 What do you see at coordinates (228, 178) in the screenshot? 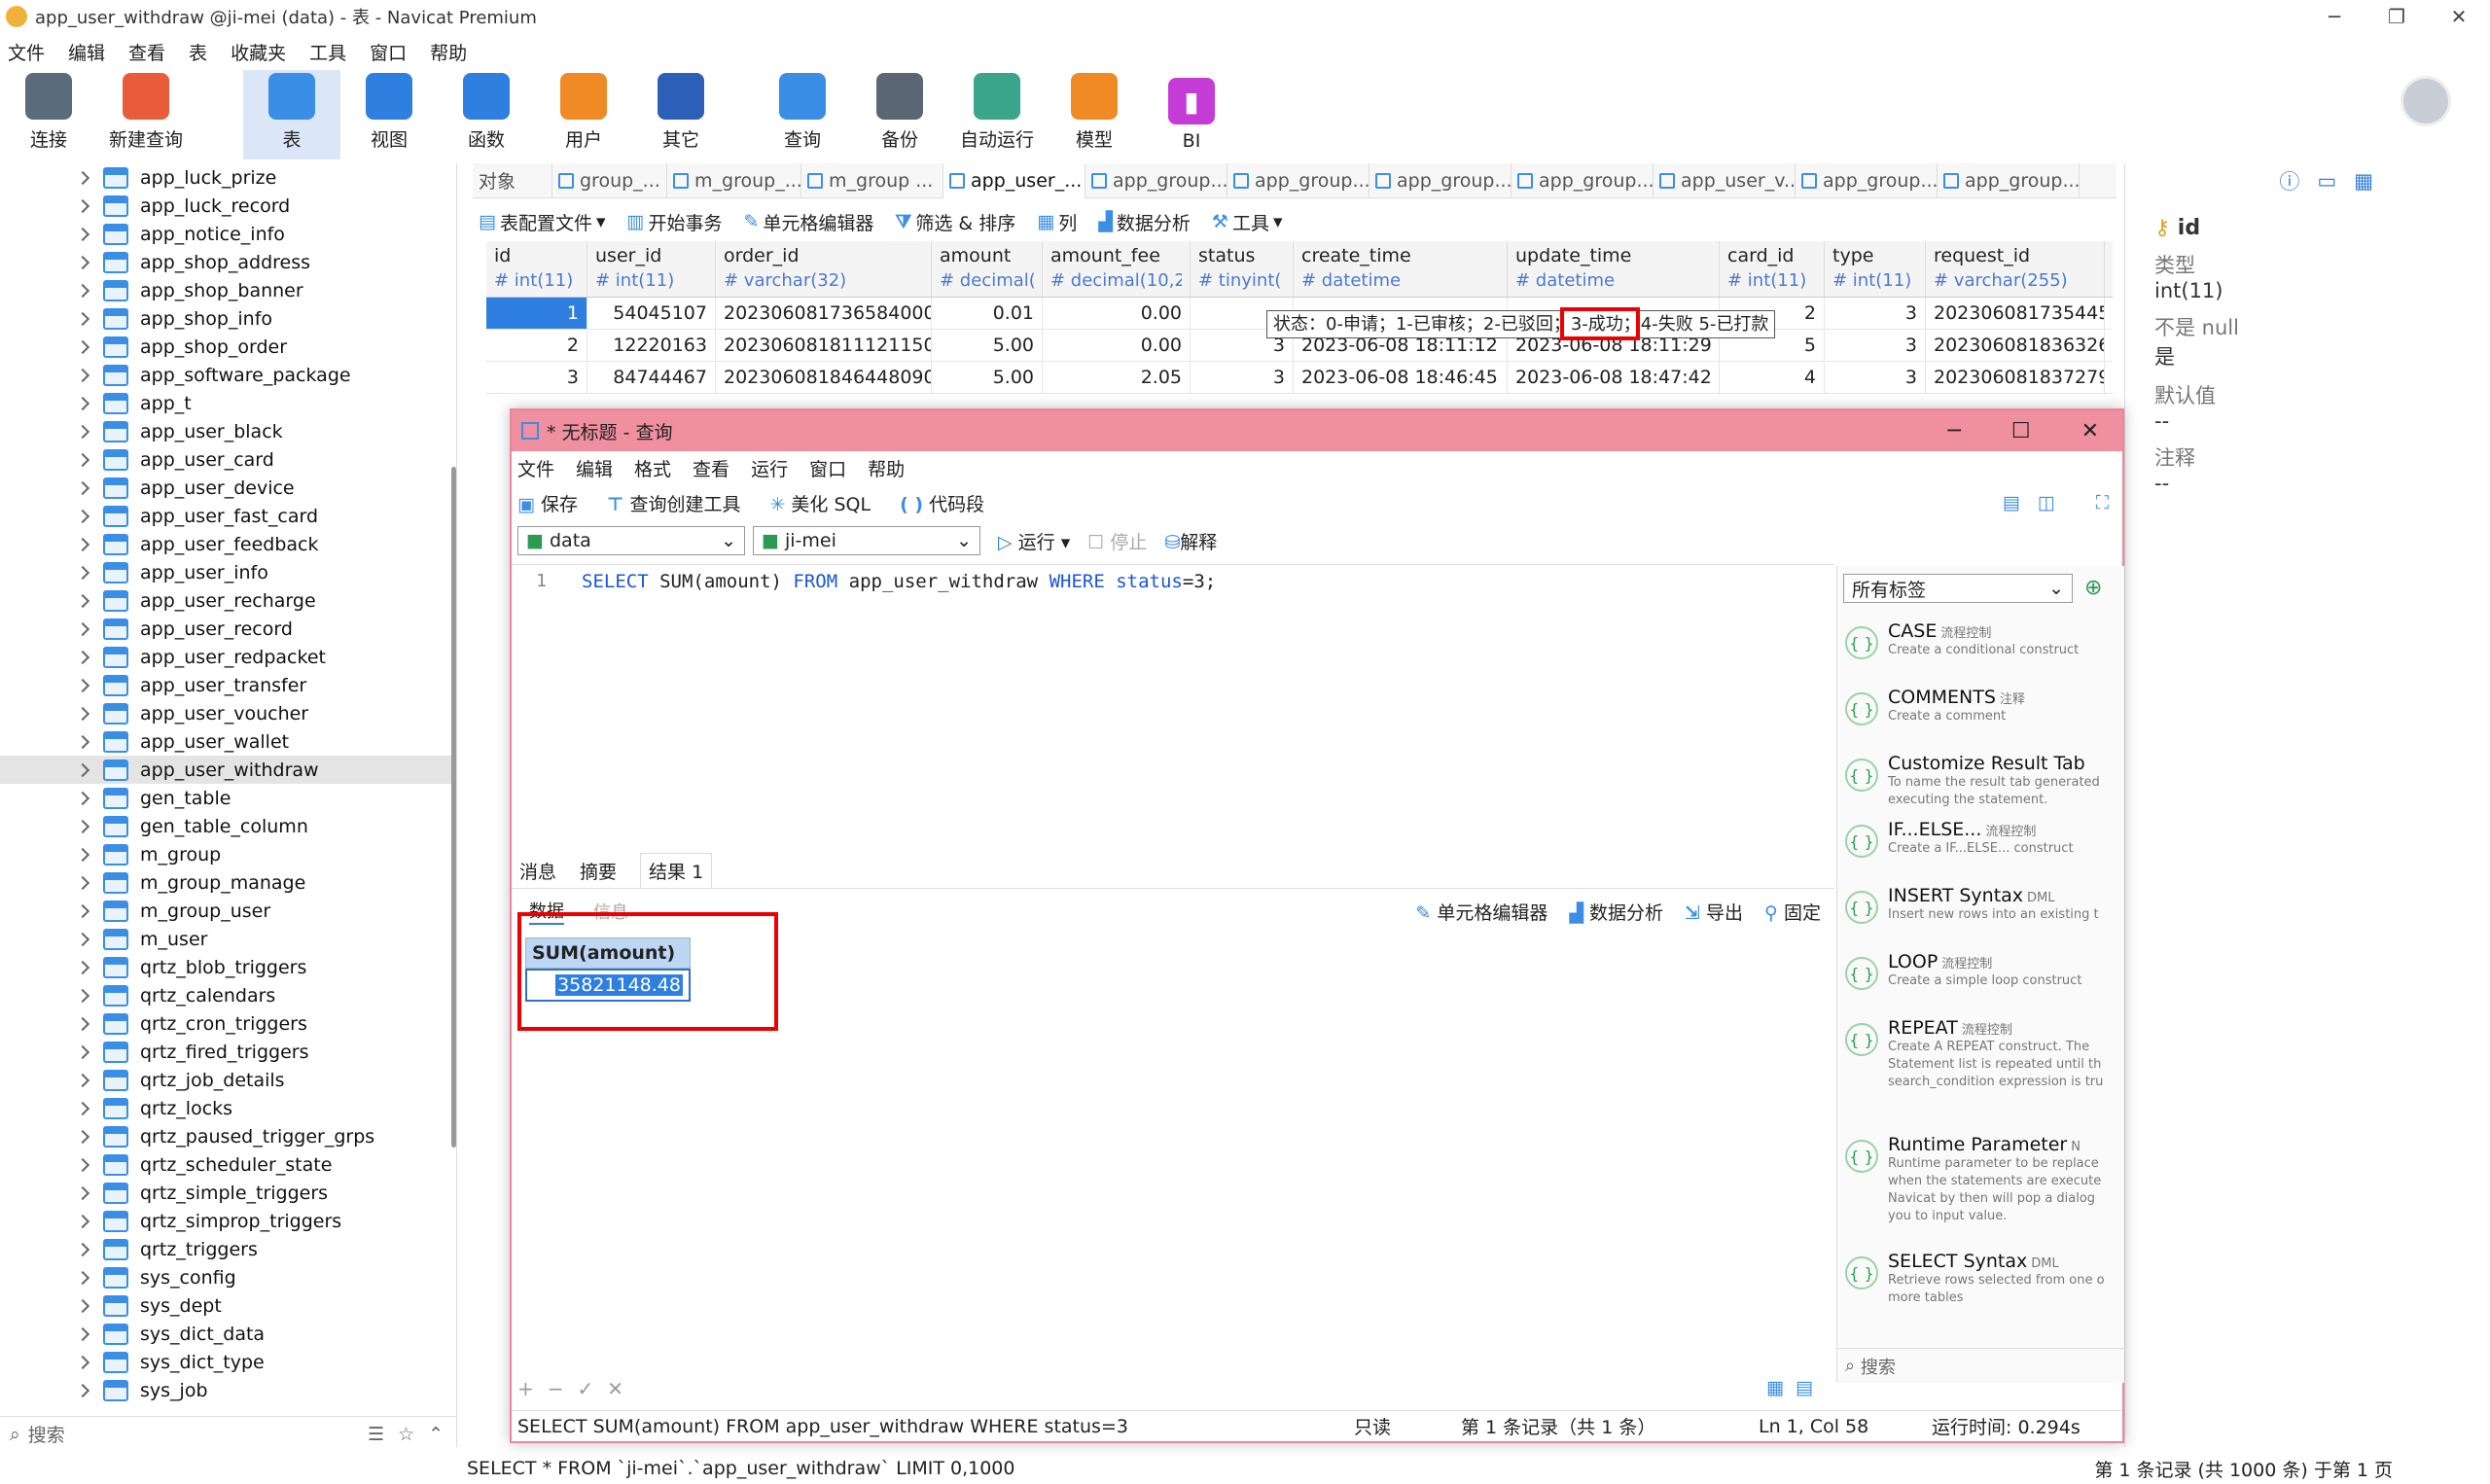
I see `tree-item: app_luck_prize` at bounding box center [228, 178].